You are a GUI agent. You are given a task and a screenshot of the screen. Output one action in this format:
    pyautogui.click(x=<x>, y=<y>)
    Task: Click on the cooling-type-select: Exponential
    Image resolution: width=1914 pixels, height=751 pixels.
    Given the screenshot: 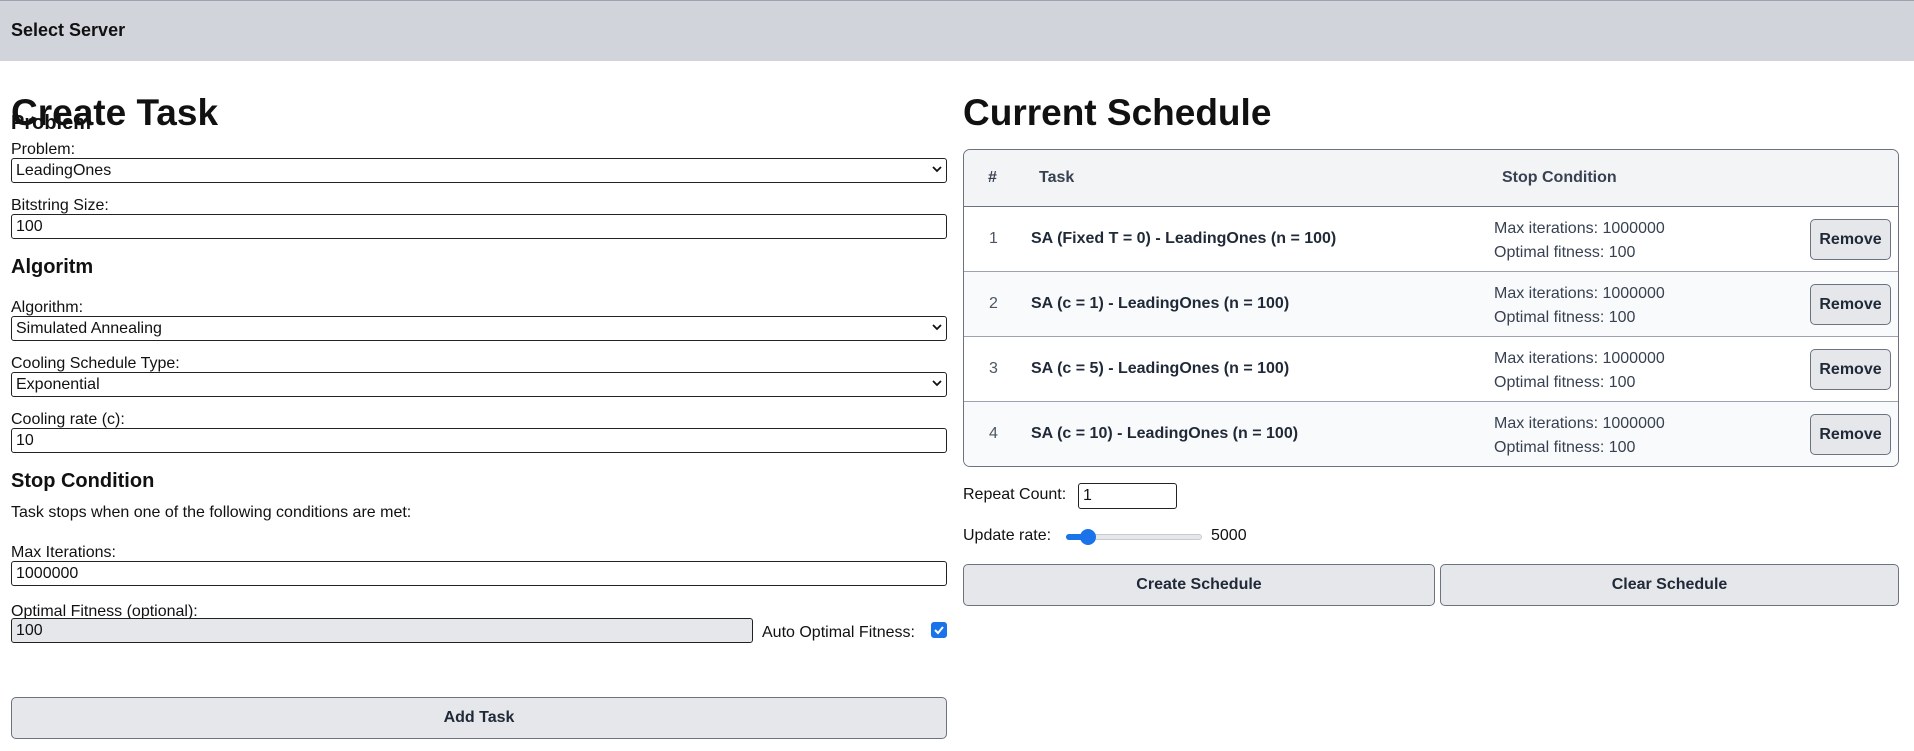 What is the action you would take?
    pyautogui.click(x=479, y=384)
    